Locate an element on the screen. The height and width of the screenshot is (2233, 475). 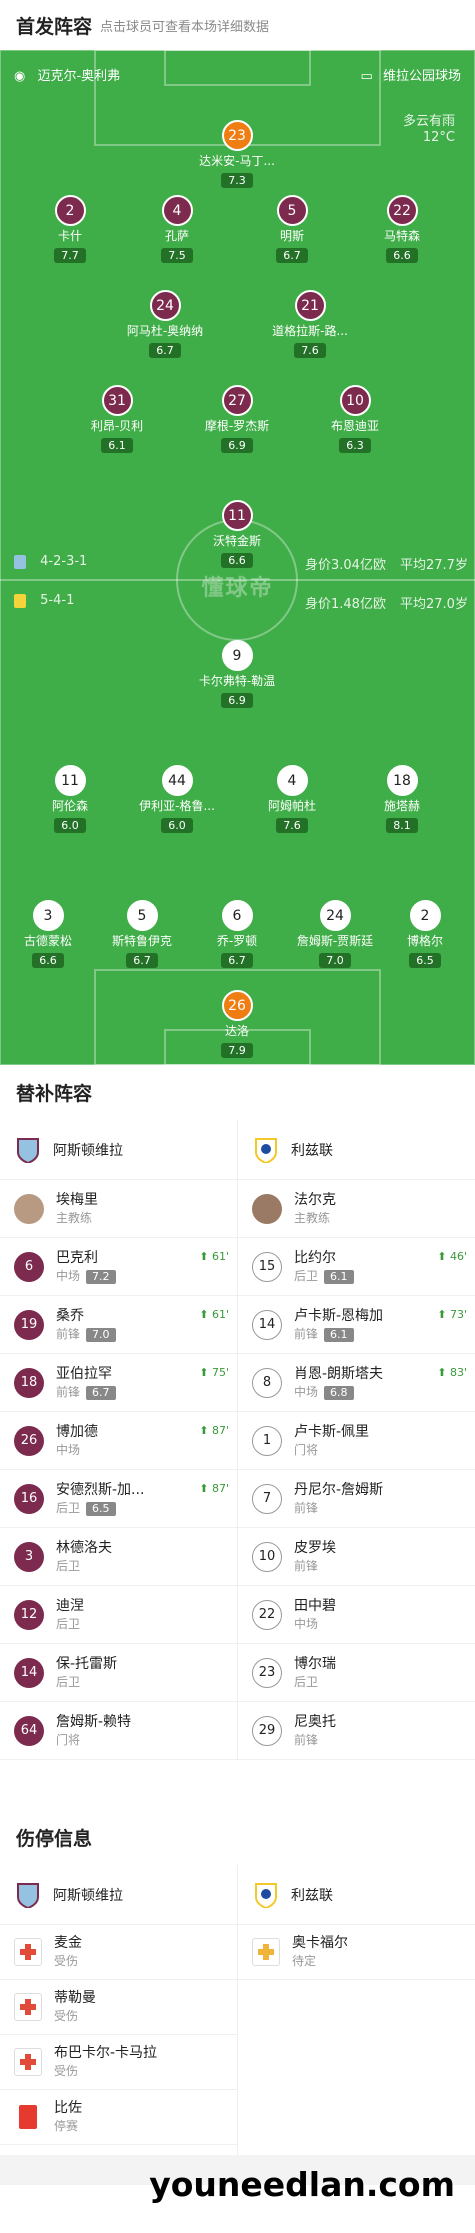
jersey-number: 24 is located at coordinates (165, 305).